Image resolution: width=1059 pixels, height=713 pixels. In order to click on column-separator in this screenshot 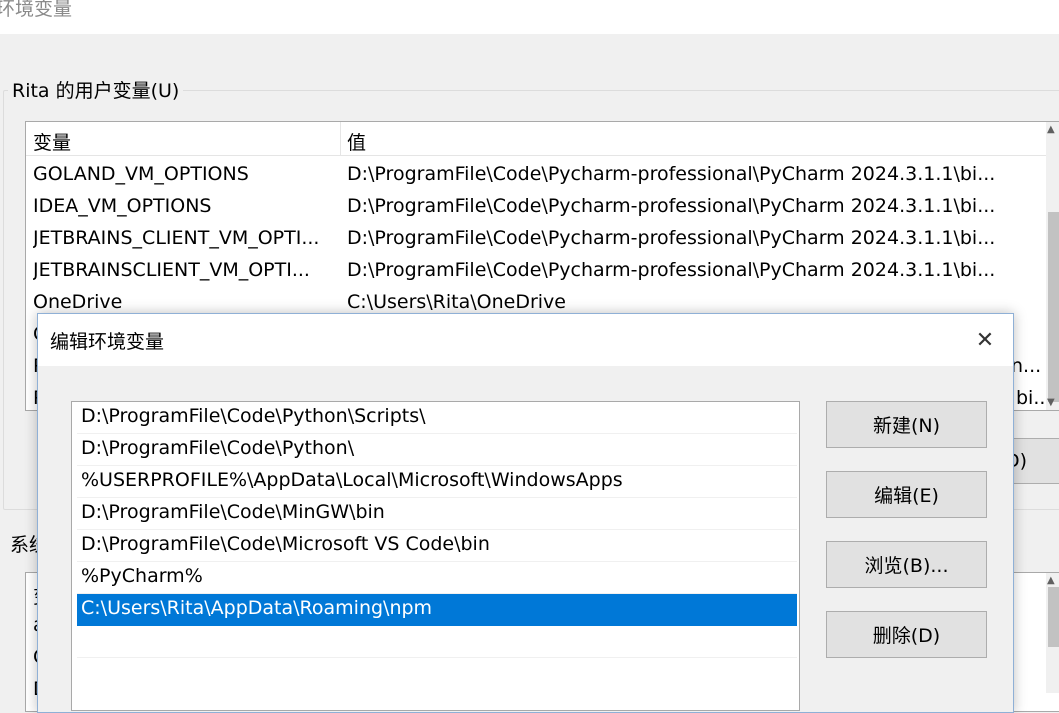, I will do `click(340, 139)`.